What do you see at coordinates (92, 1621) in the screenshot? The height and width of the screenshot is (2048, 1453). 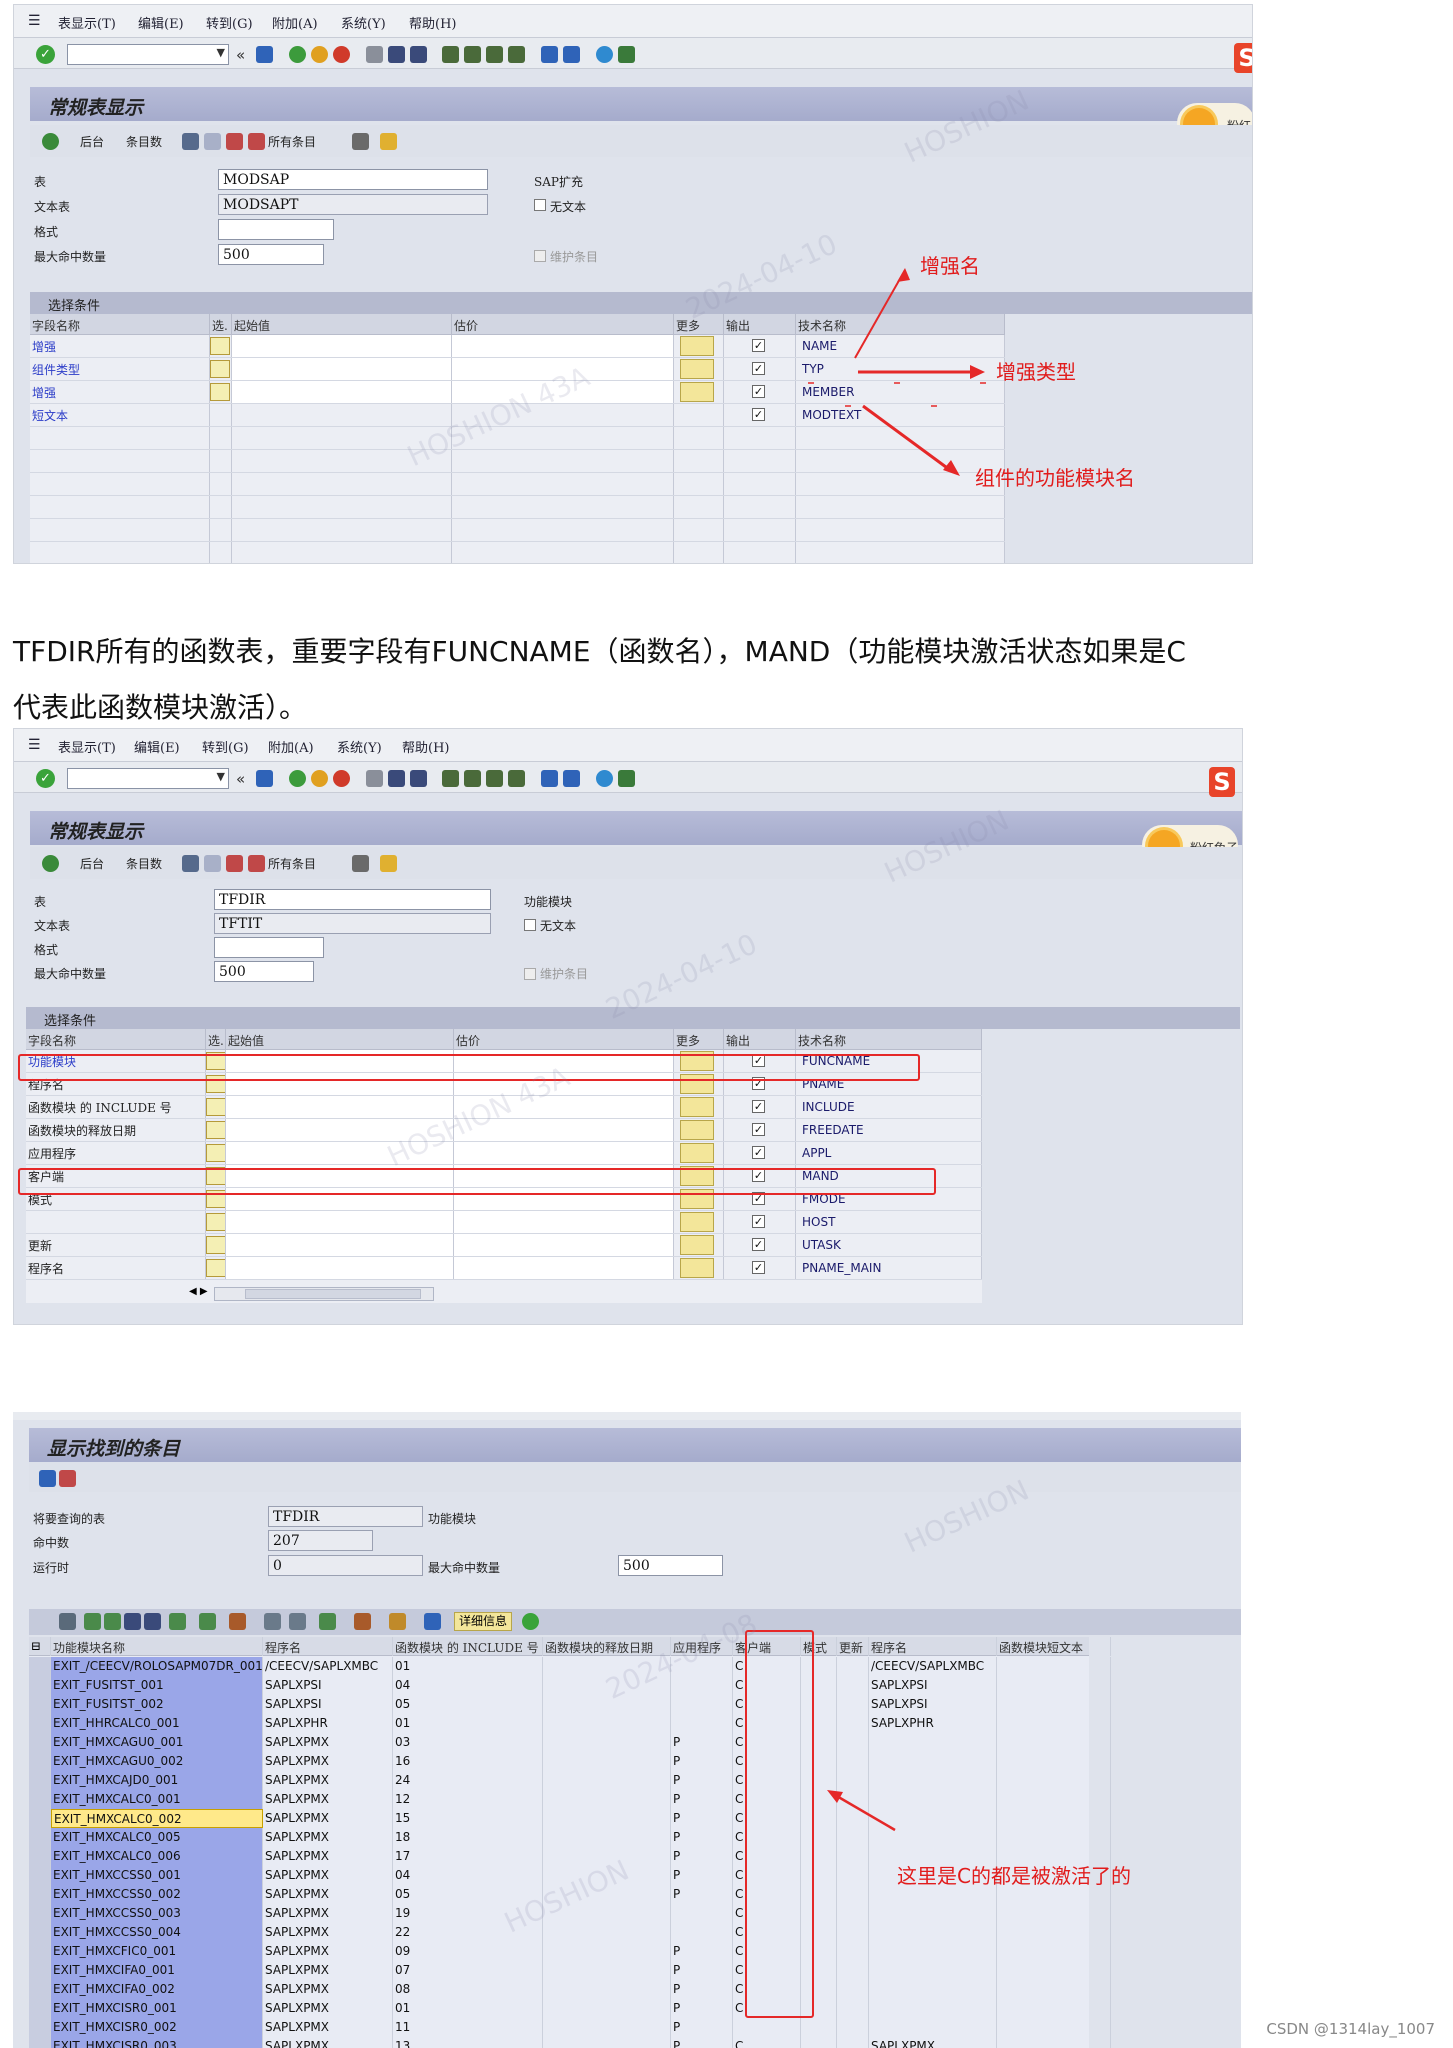 I see `alv-sort-asc-icon` at bounding box center [92, 1621].